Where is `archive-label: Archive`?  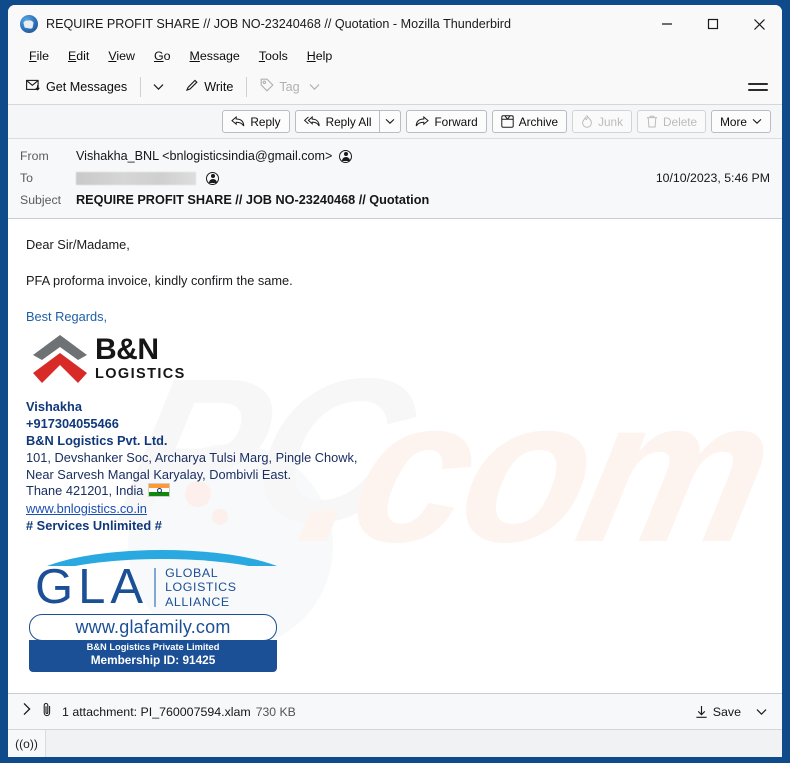
archive-label: Archive is located at coordinates (538, 121).